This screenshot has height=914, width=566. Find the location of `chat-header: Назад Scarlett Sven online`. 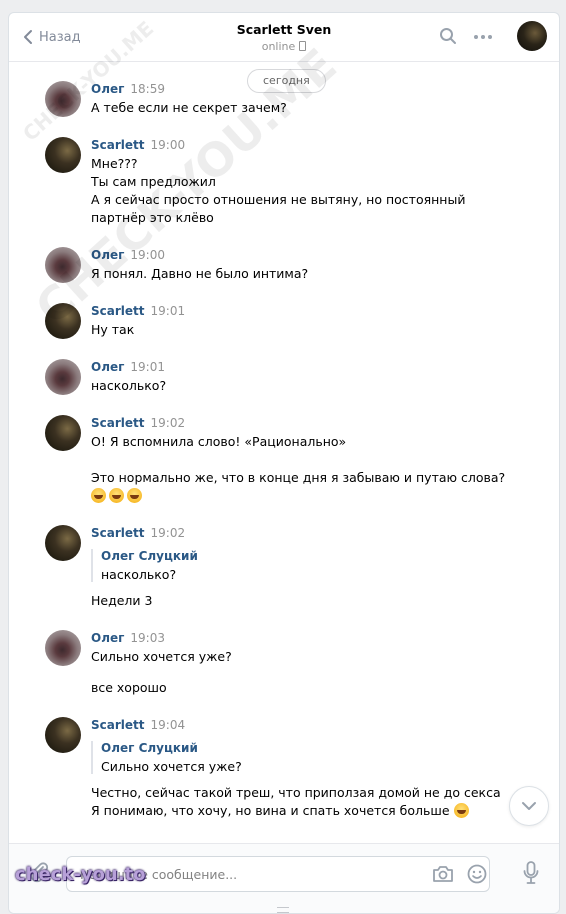

chat-header: Назад Scarlett Sven online is located at coordinates (284, 37).